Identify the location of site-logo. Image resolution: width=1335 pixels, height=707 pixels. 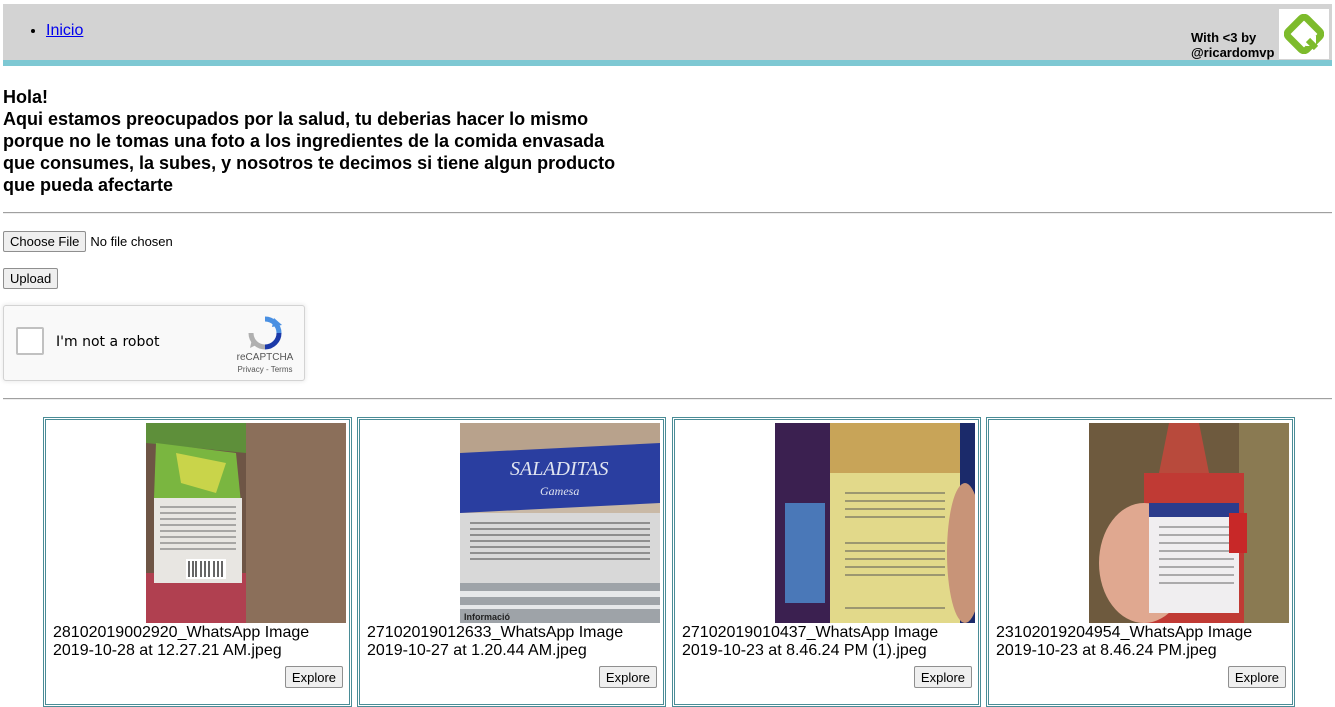
(1304, 34).